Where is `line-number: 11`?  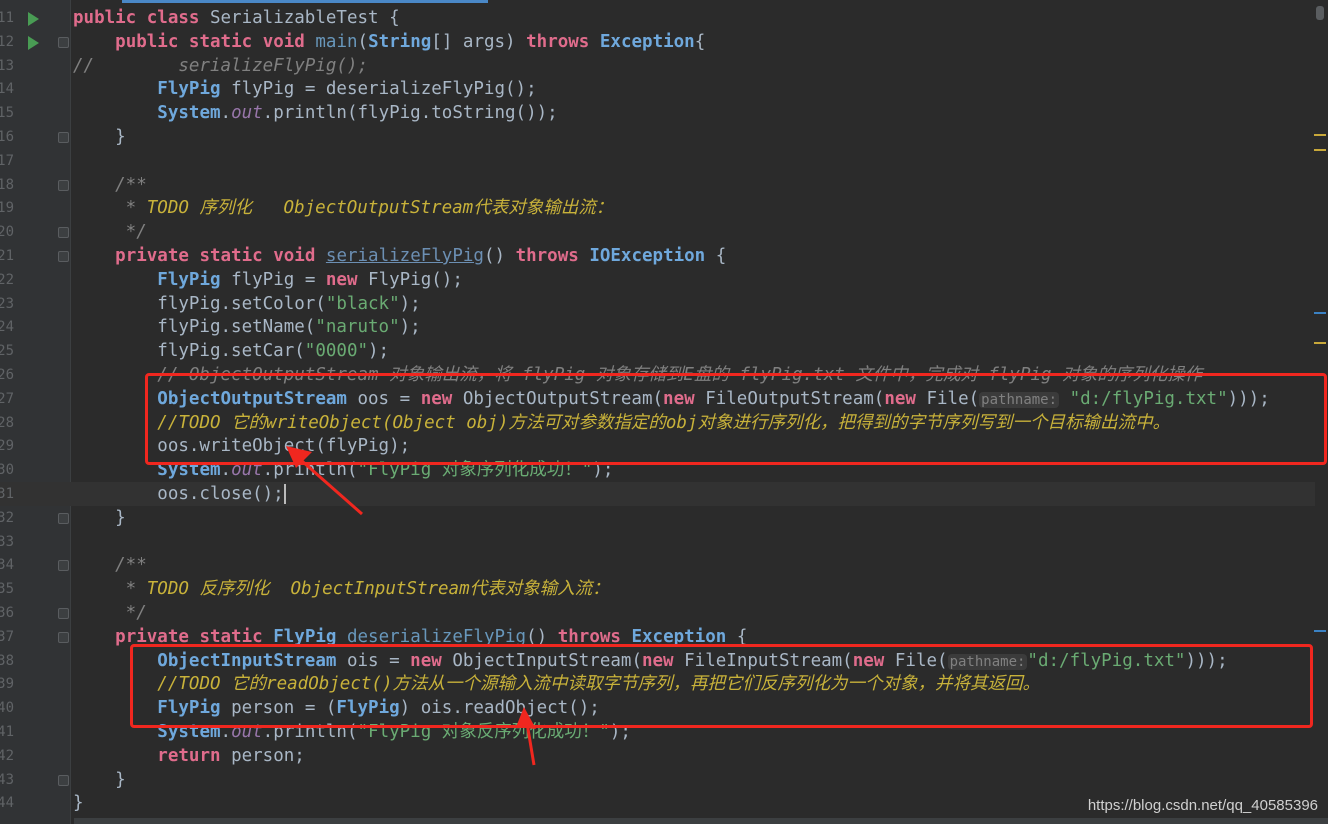
line-number: 11 is located at coordinates (7, 18).